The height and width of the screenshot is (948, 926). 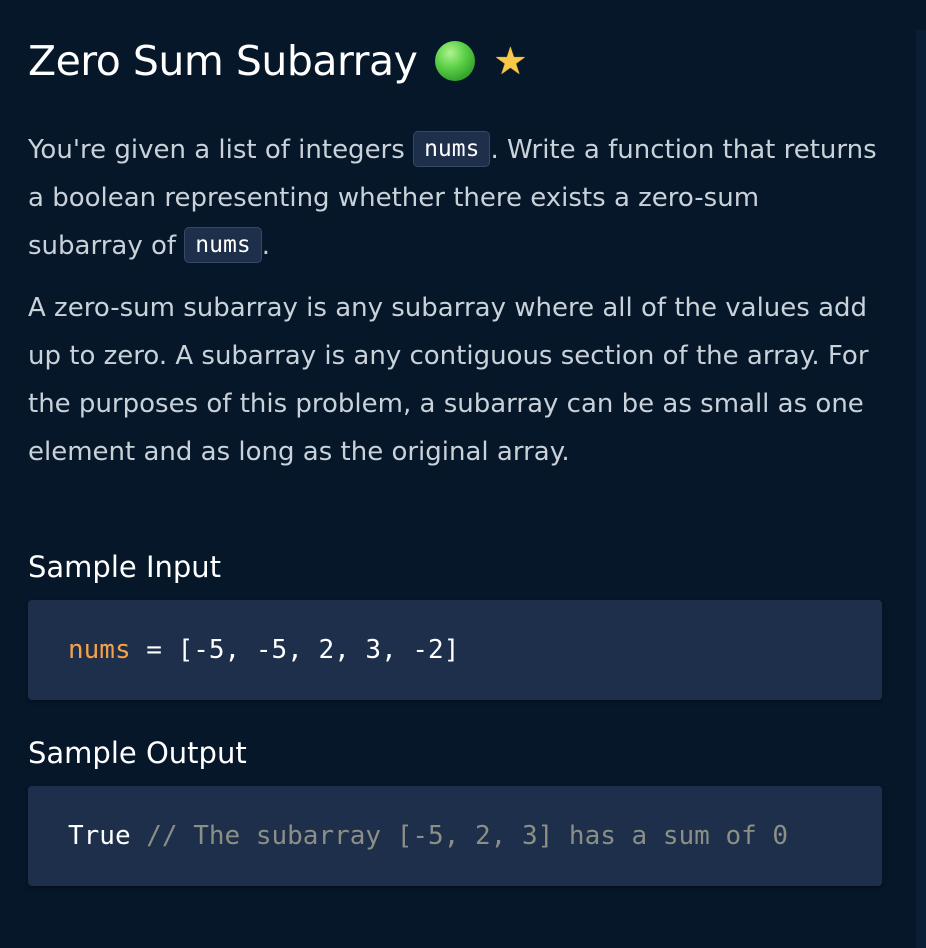 I want to click on sample-input-code: nums = [-5, -5, 2, 3, -2], so click(x=455, y=650).